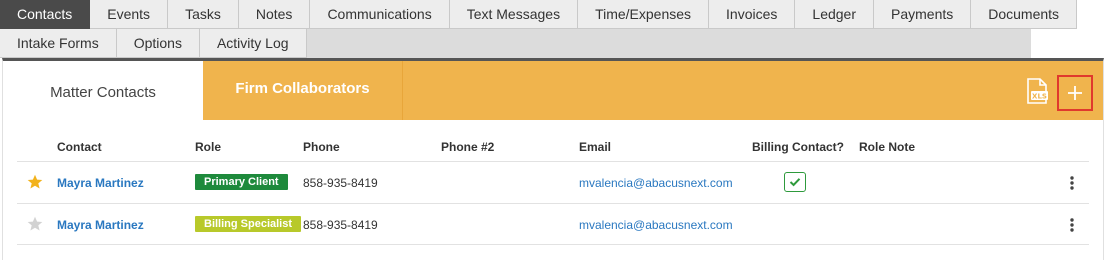 The height and width of the screenshot is (260, 1106). Describe the element at coordinates (303, 90) in the screenshot. I see `subtab-firm-collaborators: Firm Collaborators` at that location.